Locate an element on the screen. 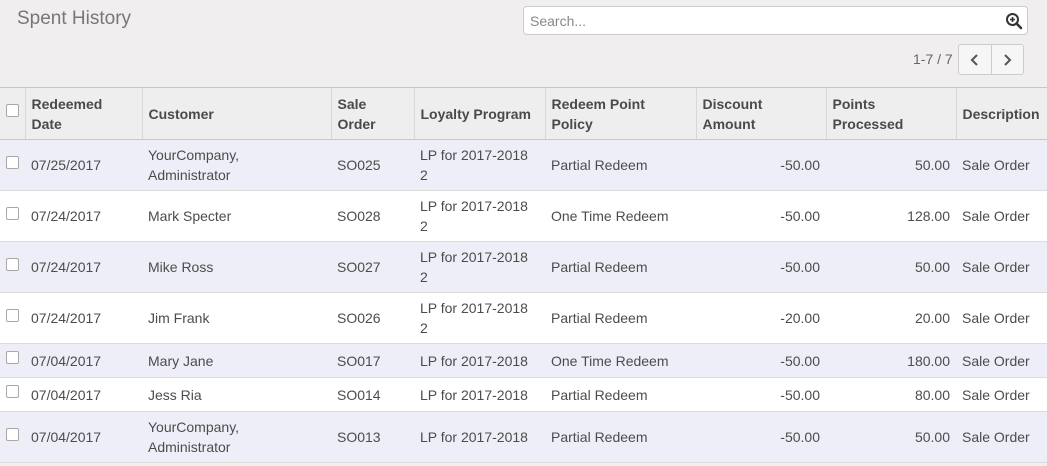 Image resolution: width=1047 pixels, height=466 pixels. cell-customer: Jess Ria is located at coordinates (236, 394).